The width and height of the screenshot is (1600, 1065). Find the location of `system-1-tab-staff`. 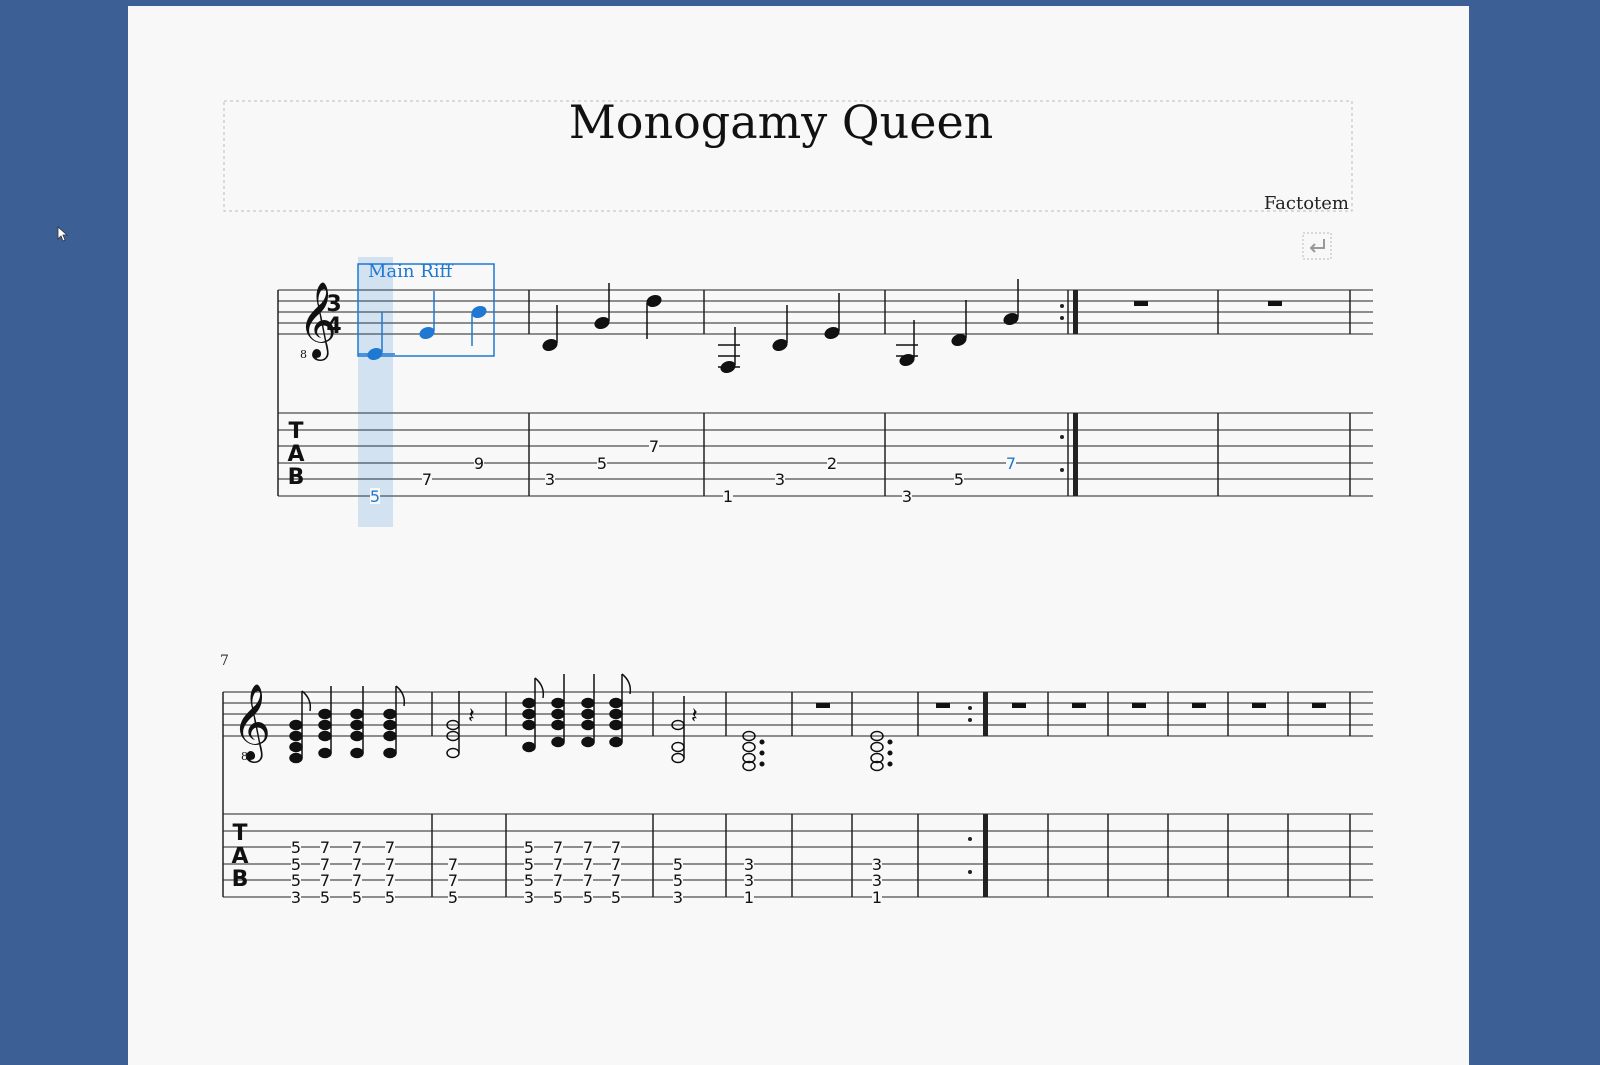

system-1-tab-staff is located at coordinates (825, 454).